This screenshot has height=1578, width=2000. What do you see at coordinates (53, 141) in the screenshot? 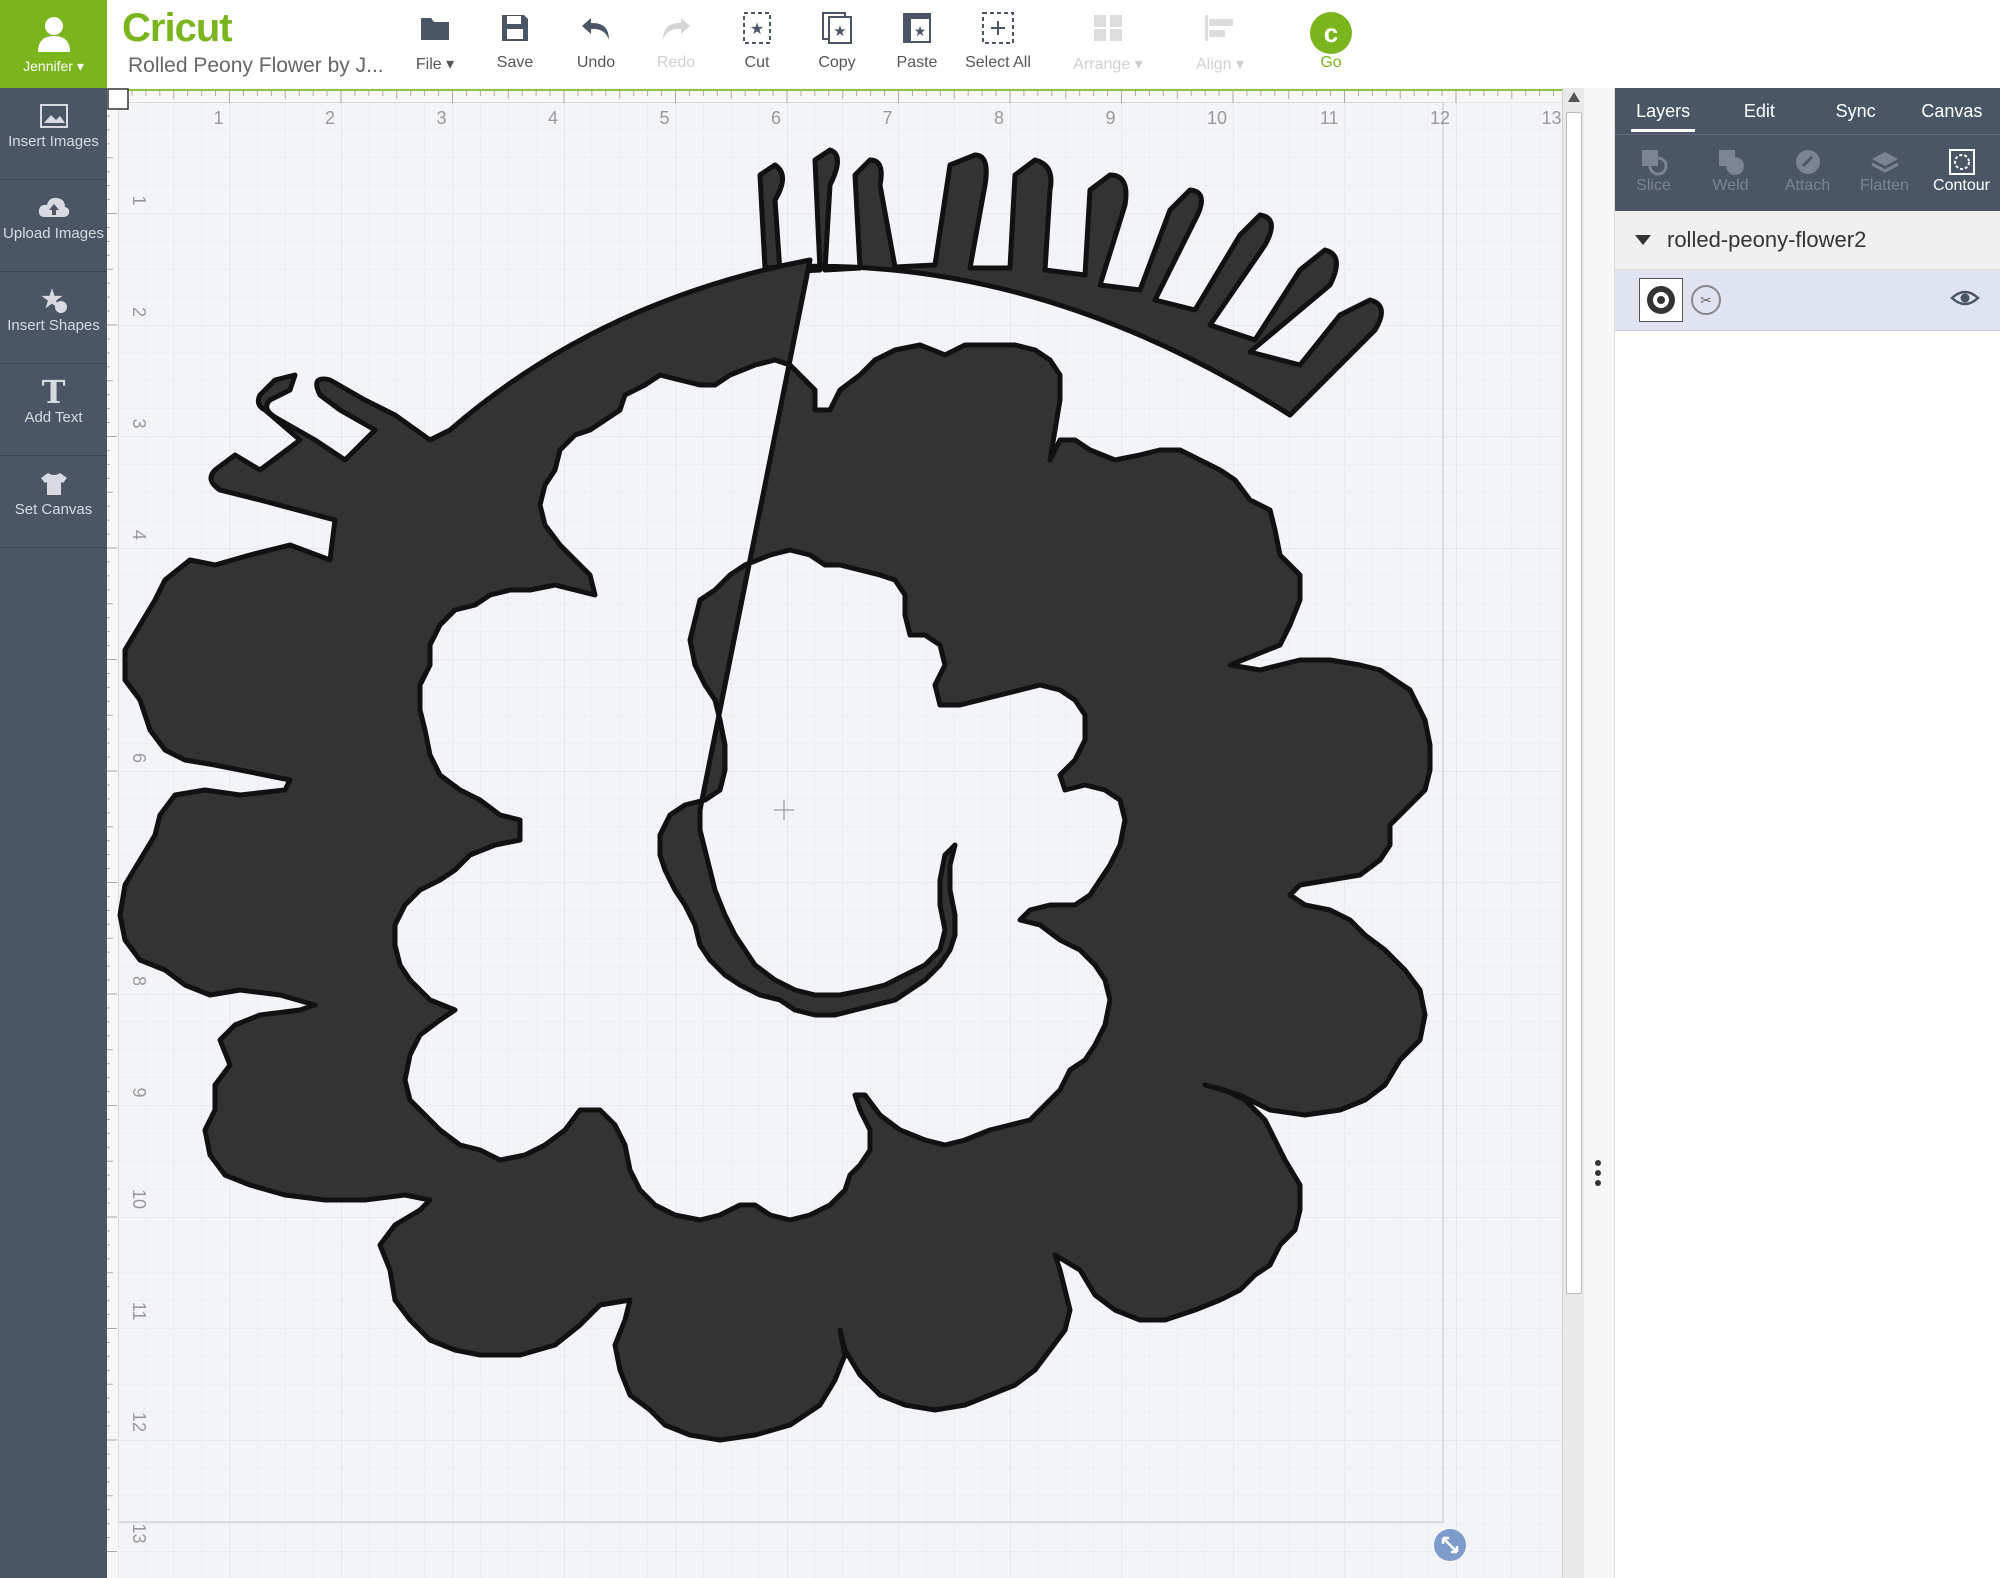
I see `insert-images-label: Insert Images` at bounding box center [53, 141].